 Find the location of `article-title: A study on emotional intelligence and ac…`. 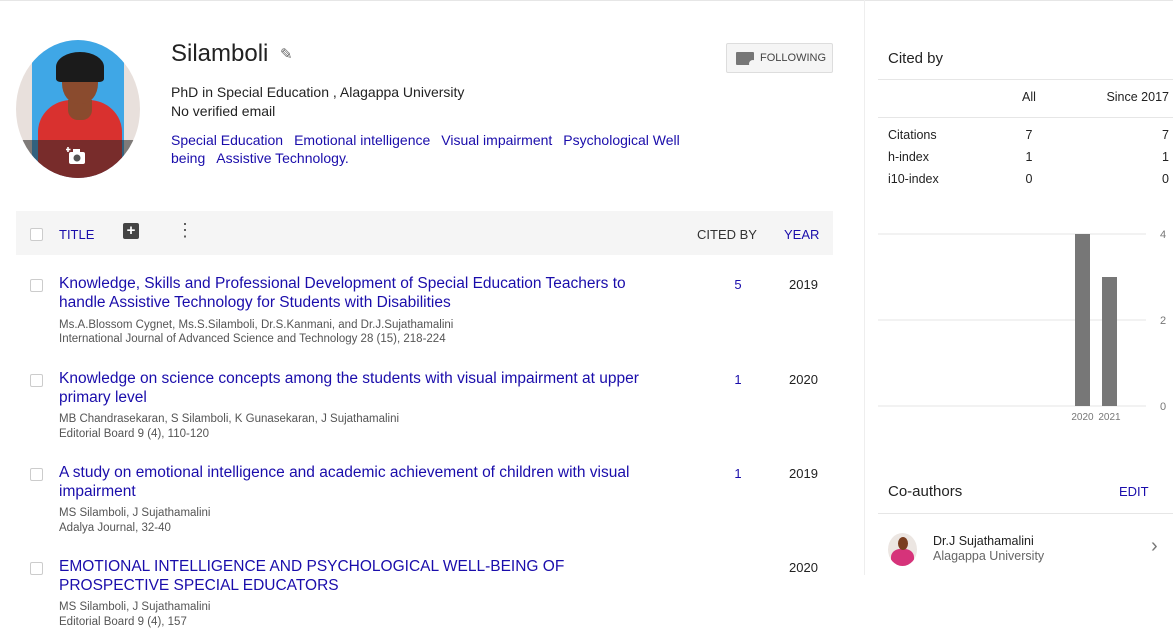

article-title: A study on emotional intelligence and ac… is located at coordinates (359, 482).